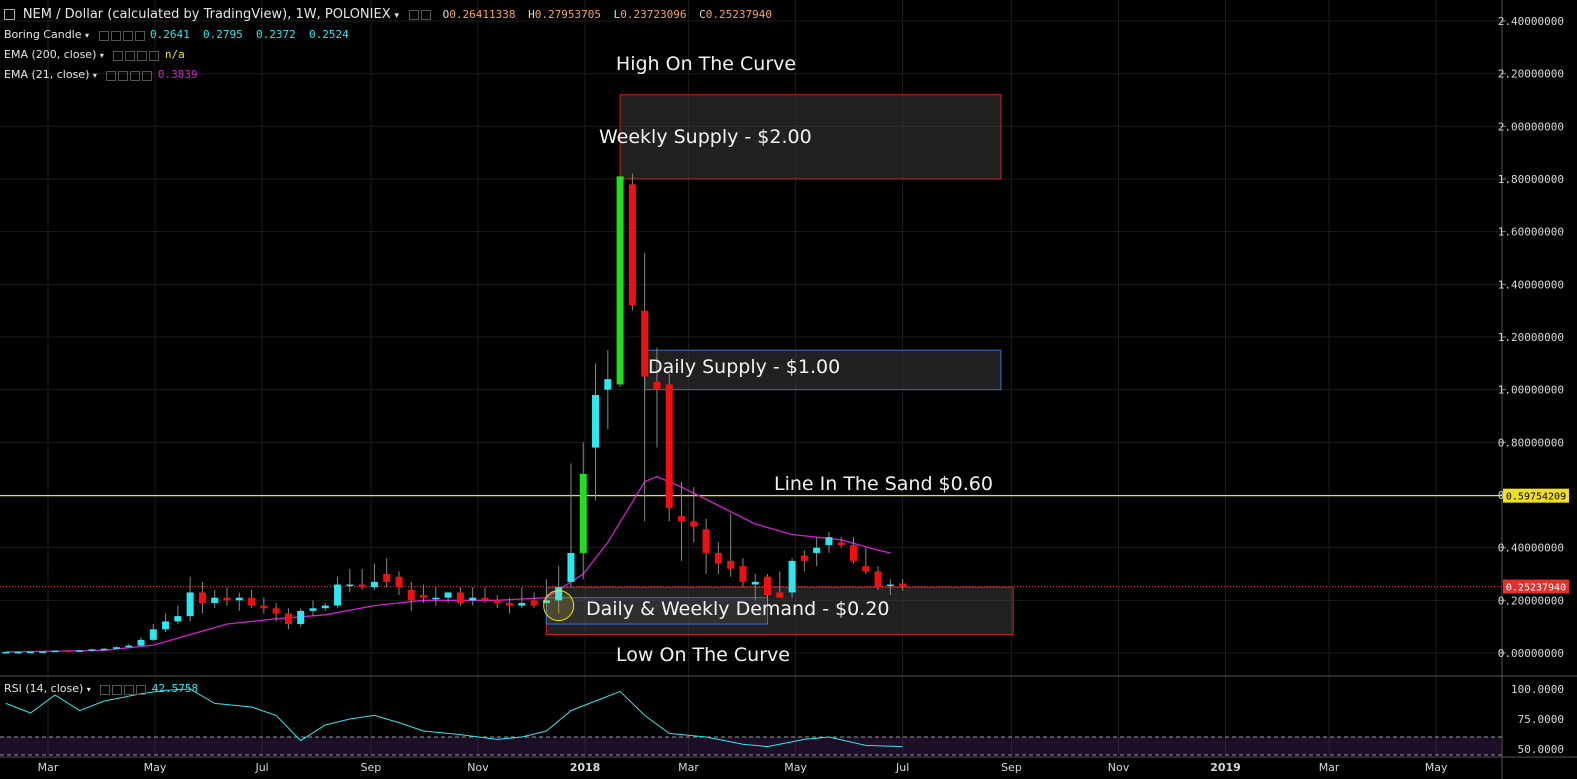  What do you see at coordinates (48, 767) in the screenshot?
I see `time-tick-label: Mar` at bounding box center [48, 767].